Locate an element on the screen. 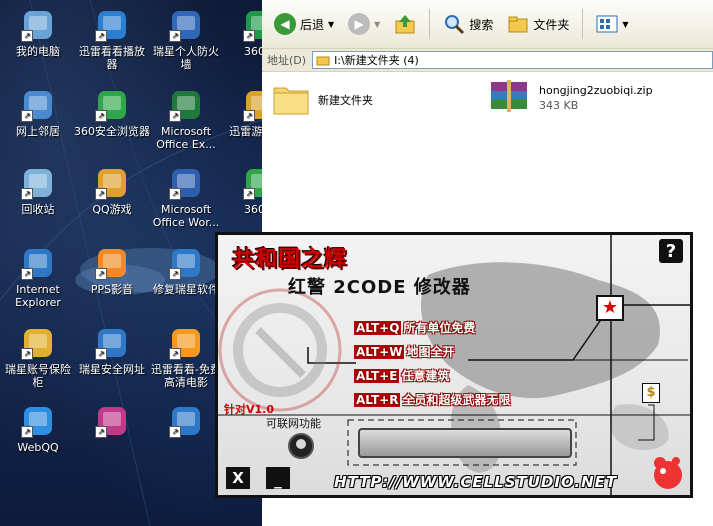  desktop-icon: ↗ 瑞星账号保险柜 is located at coordinates (38, 357).